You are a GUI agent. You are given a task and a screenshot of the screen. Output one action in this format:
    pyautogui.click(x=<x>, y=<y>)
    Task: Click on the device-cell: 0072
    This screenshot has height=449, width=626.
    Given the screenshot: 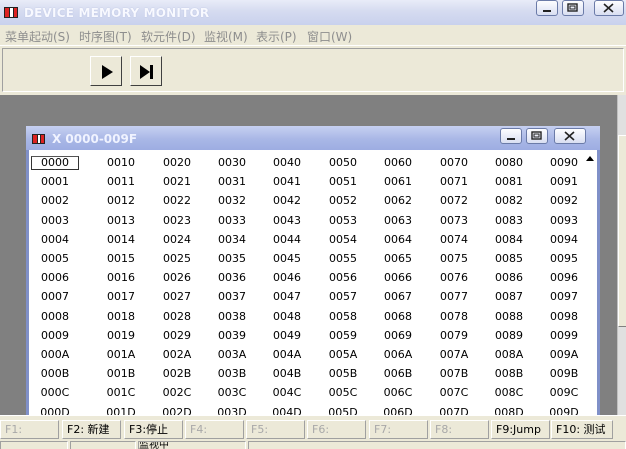 What is the action you would take?
    pyautogui.click(x=454, y=200)
    